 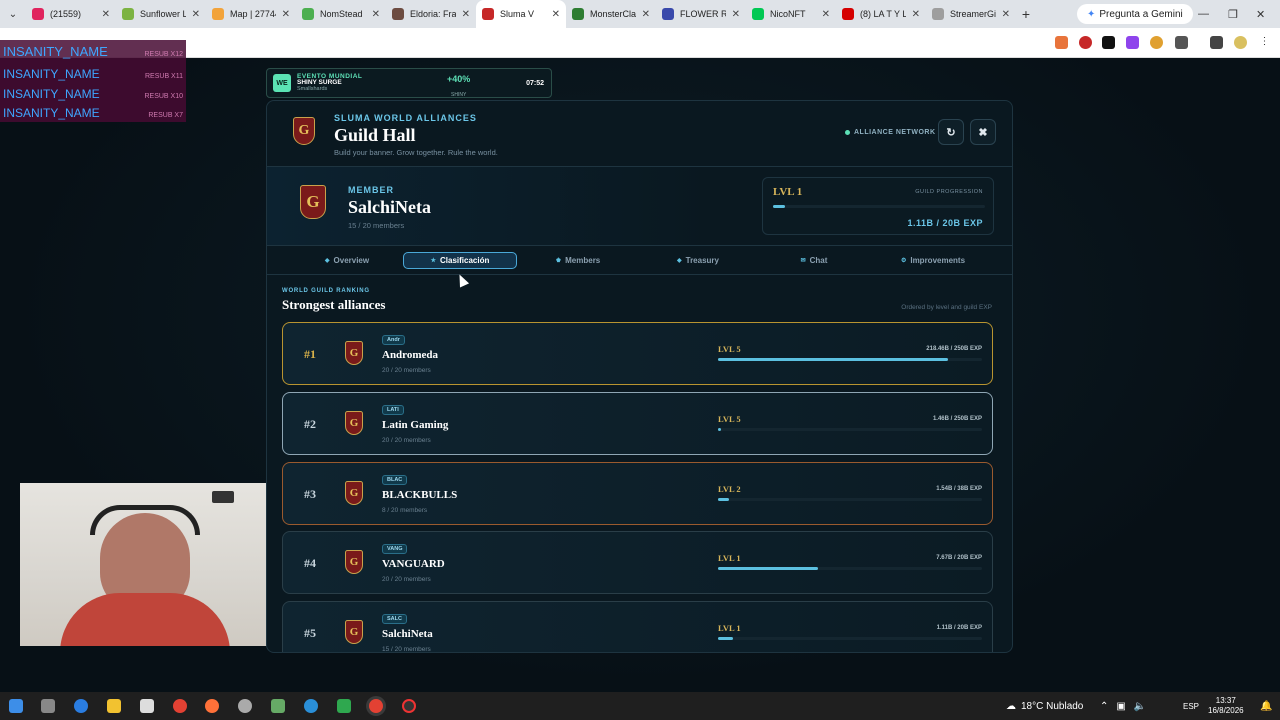 What do you see at coordinates (310, 633) in the screenshot?
I see `guild-rank: #5` at bounding box center [310, 633].